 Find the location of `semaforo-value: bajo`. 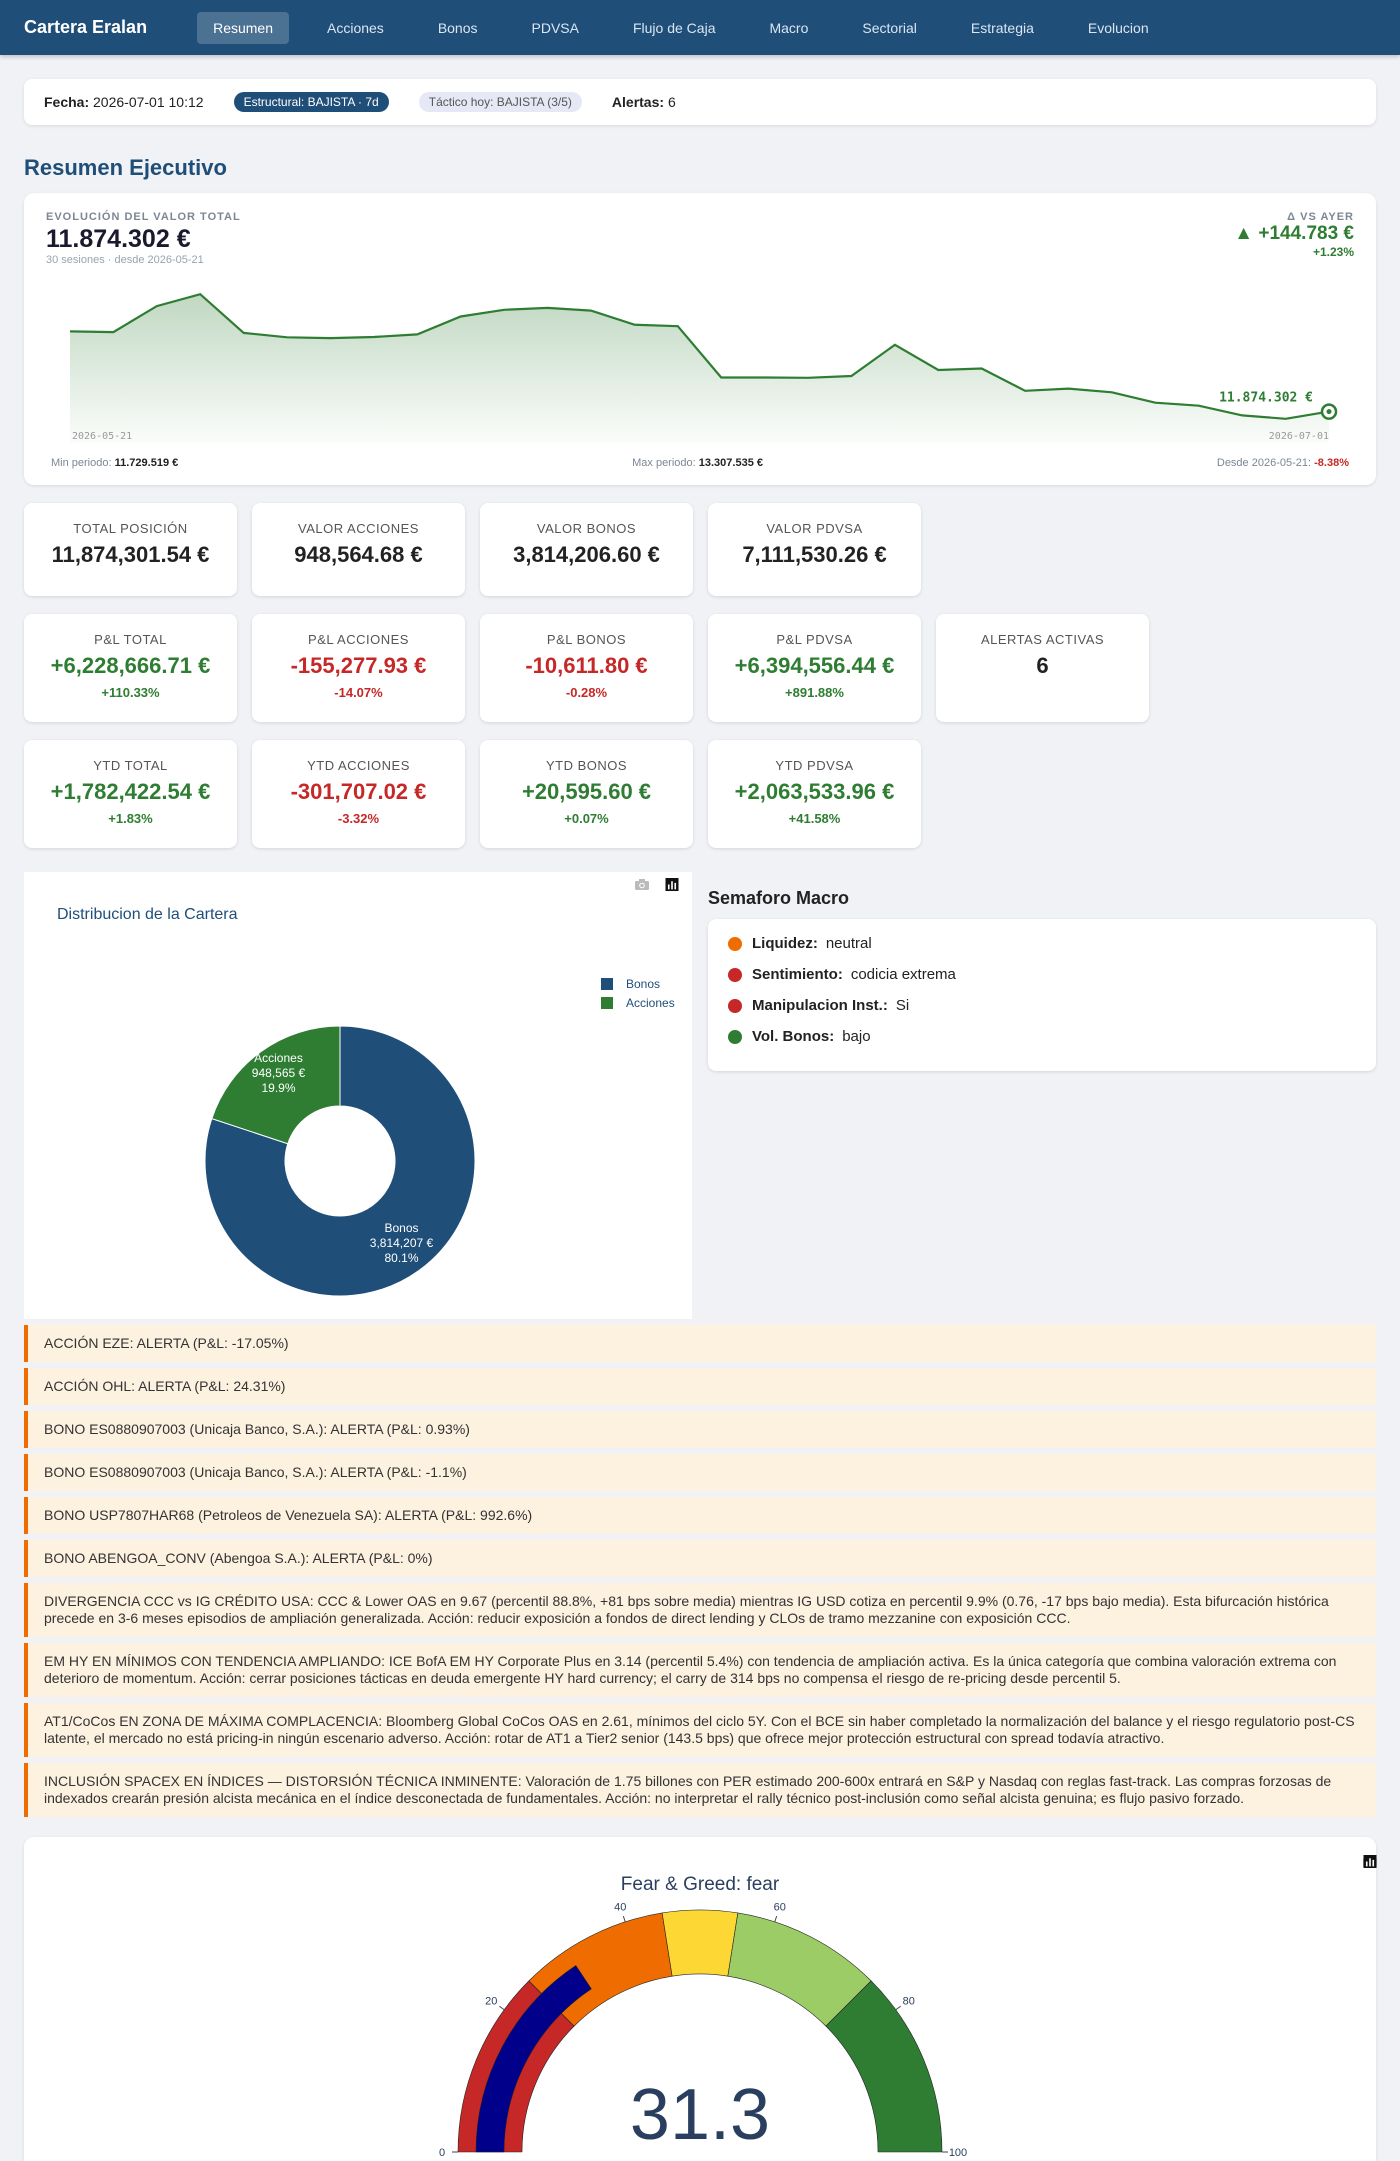

semaforo-value: bajo is located at coordinates (856, 1036).